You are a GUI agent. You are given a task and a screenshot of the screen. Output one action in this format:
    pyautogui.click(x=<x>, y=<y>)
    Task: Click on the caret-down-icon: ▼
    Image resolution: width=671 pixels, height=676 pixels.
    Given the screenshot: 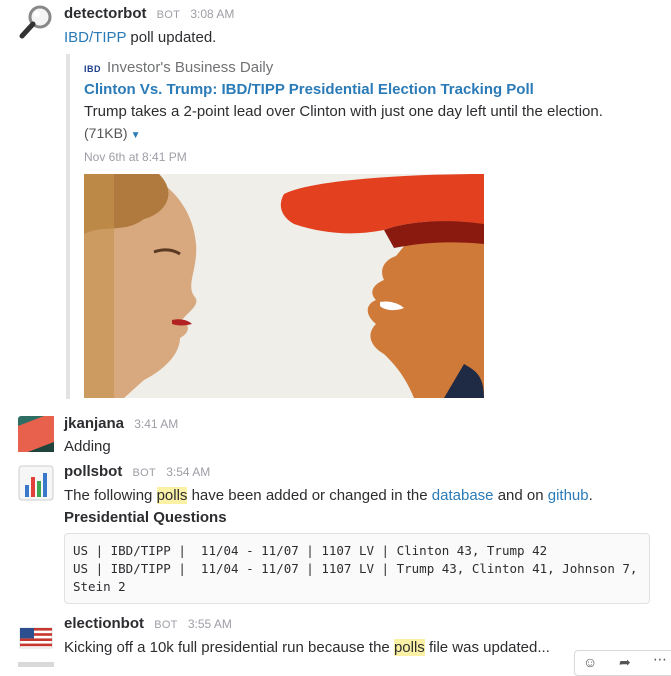 What is the action you would take?
    pyautogui.click(x=136, y=135)
    